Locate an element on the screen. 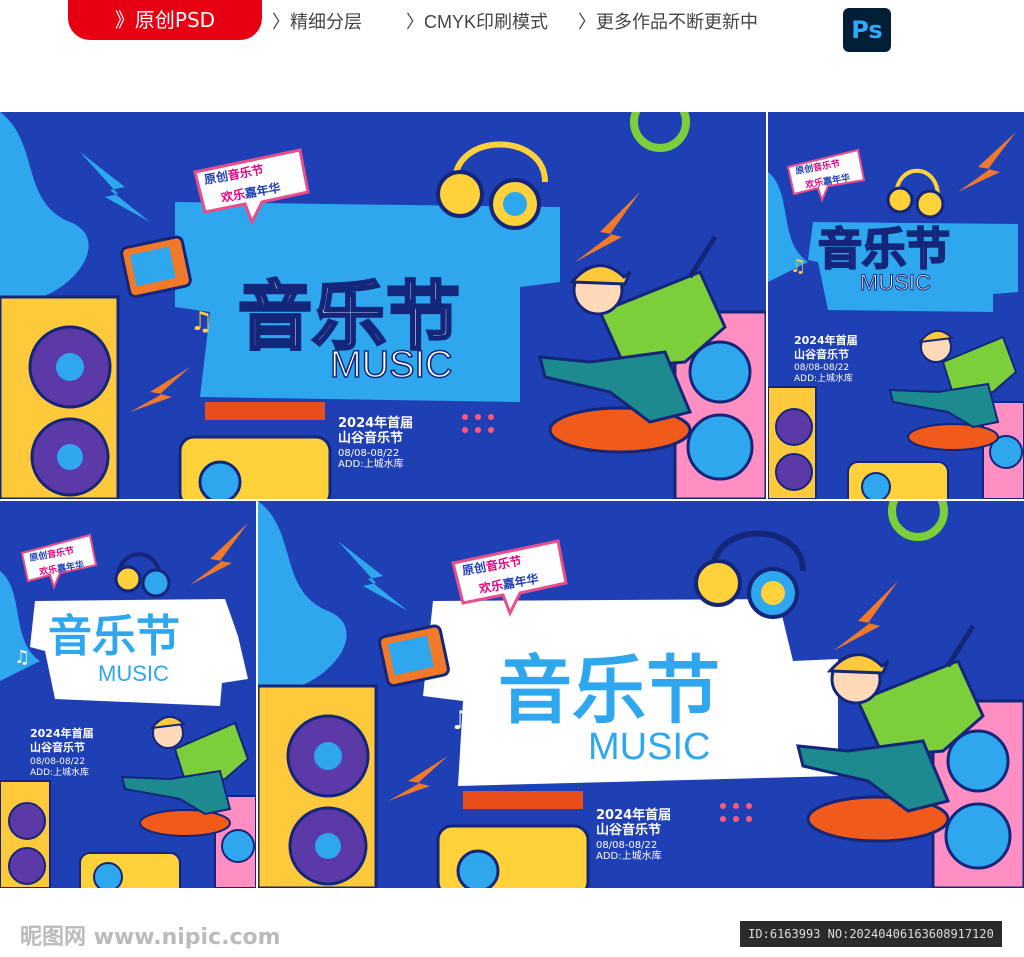  feature-updates: 〉更多作品不断更新中 is located at coordinates (668, 22).